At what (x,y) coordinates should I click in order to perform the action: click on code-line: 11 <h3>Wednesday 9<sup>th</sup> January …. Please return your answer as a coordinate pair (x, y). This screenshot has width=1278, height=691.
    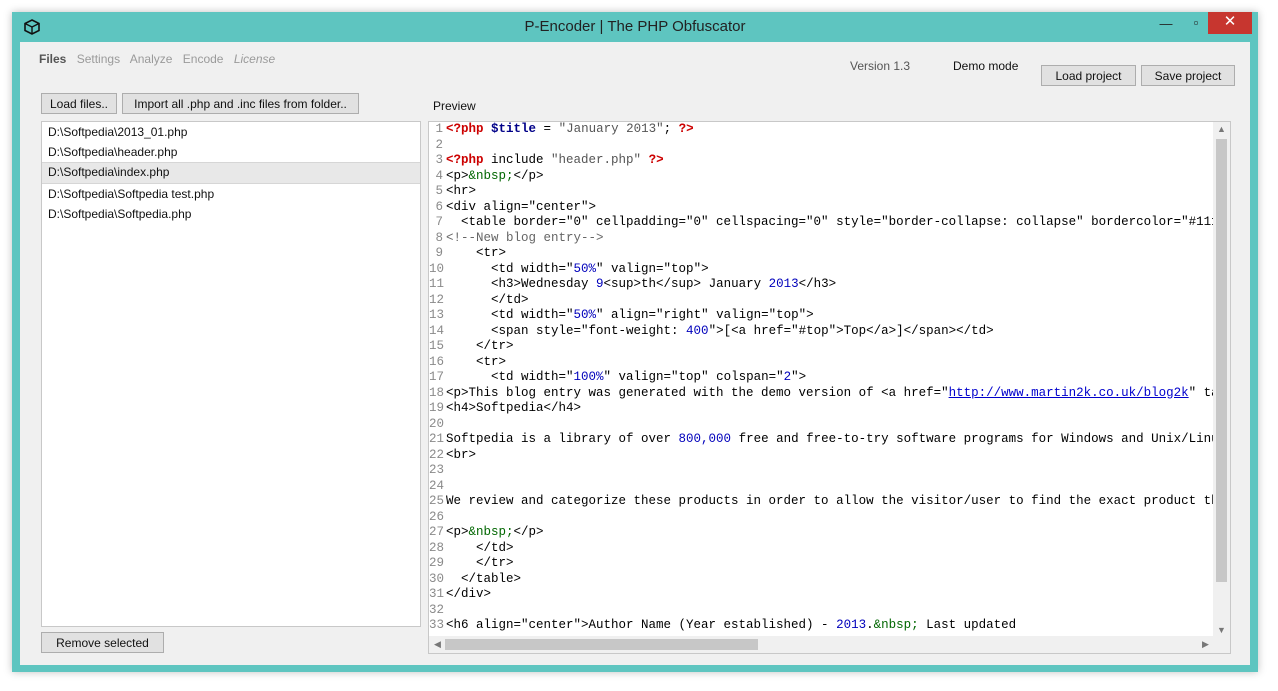
    Looking at the image, I should click on (633, 284).